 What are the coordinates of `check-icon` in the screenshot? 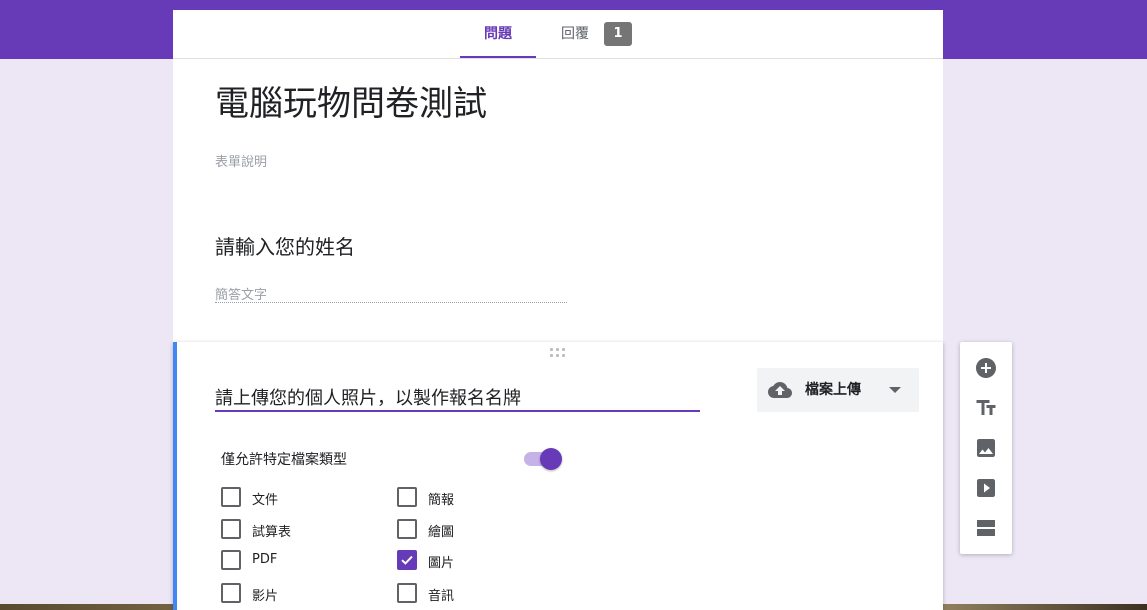 It's located at (407, 560).